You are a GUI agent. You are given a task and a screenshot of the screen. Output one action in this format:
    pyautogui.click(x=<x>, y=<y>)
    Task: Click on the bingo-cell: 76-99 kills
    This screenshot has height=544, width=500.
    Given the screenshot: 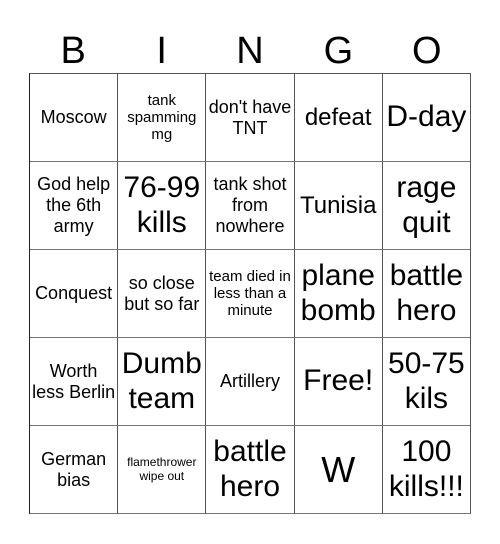 What is the action you would take?
    pyautogui.click(x=162, y=206)
    